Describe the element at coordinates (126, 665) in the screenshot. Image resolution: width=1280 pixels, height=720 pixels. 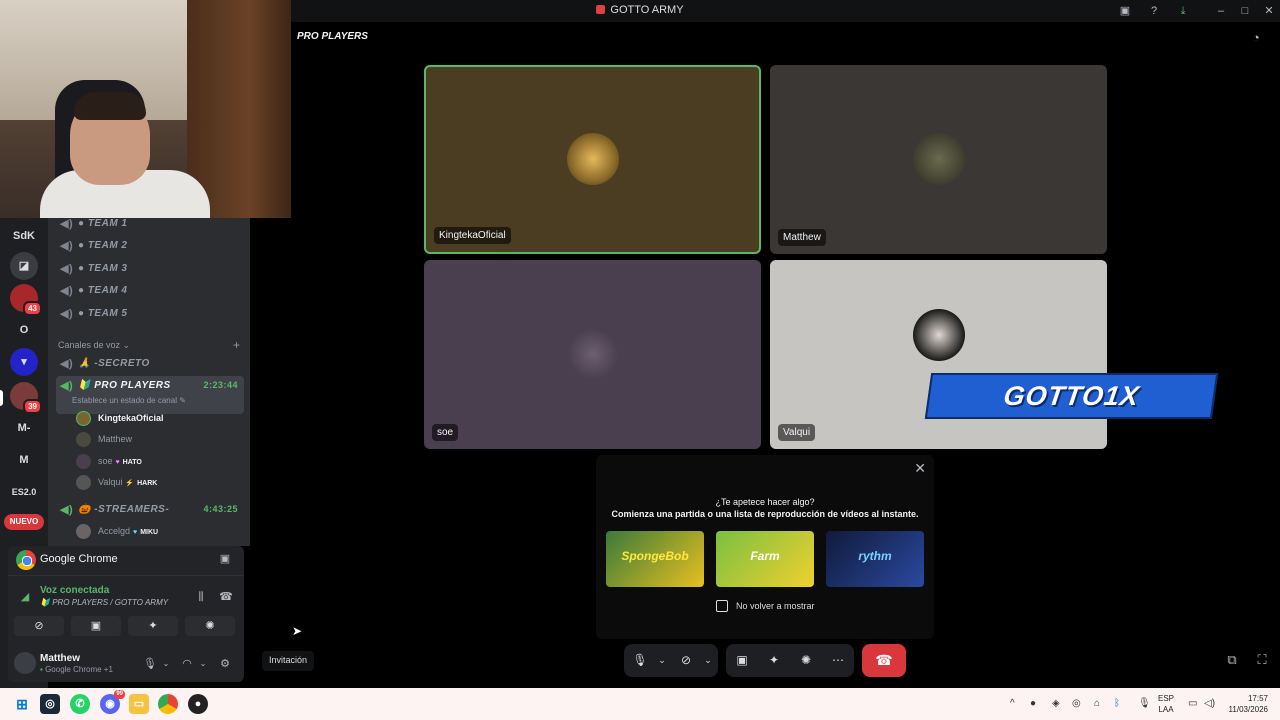
I see `user-area: Matthew ▪ Google Chrome +1 🎙 ⌄ ◠ ⌄ ⚙` at that location.